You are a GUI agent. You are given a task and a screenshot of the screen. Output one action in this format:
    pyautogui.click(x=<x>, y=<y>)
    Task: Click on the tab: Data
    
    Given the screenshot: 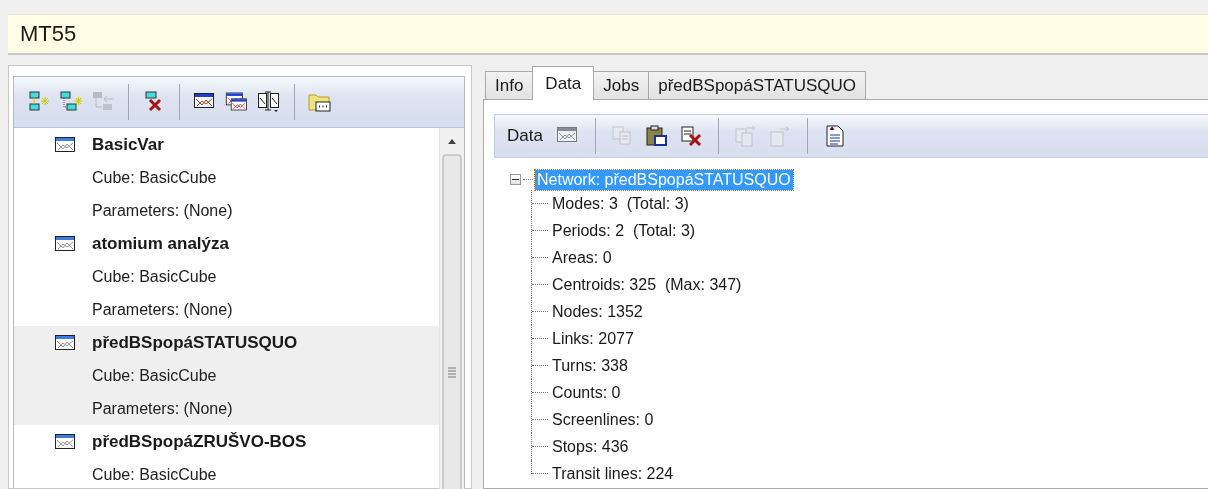 What is the action you would take?
    pyautogui.click(x=563, y=83)
    